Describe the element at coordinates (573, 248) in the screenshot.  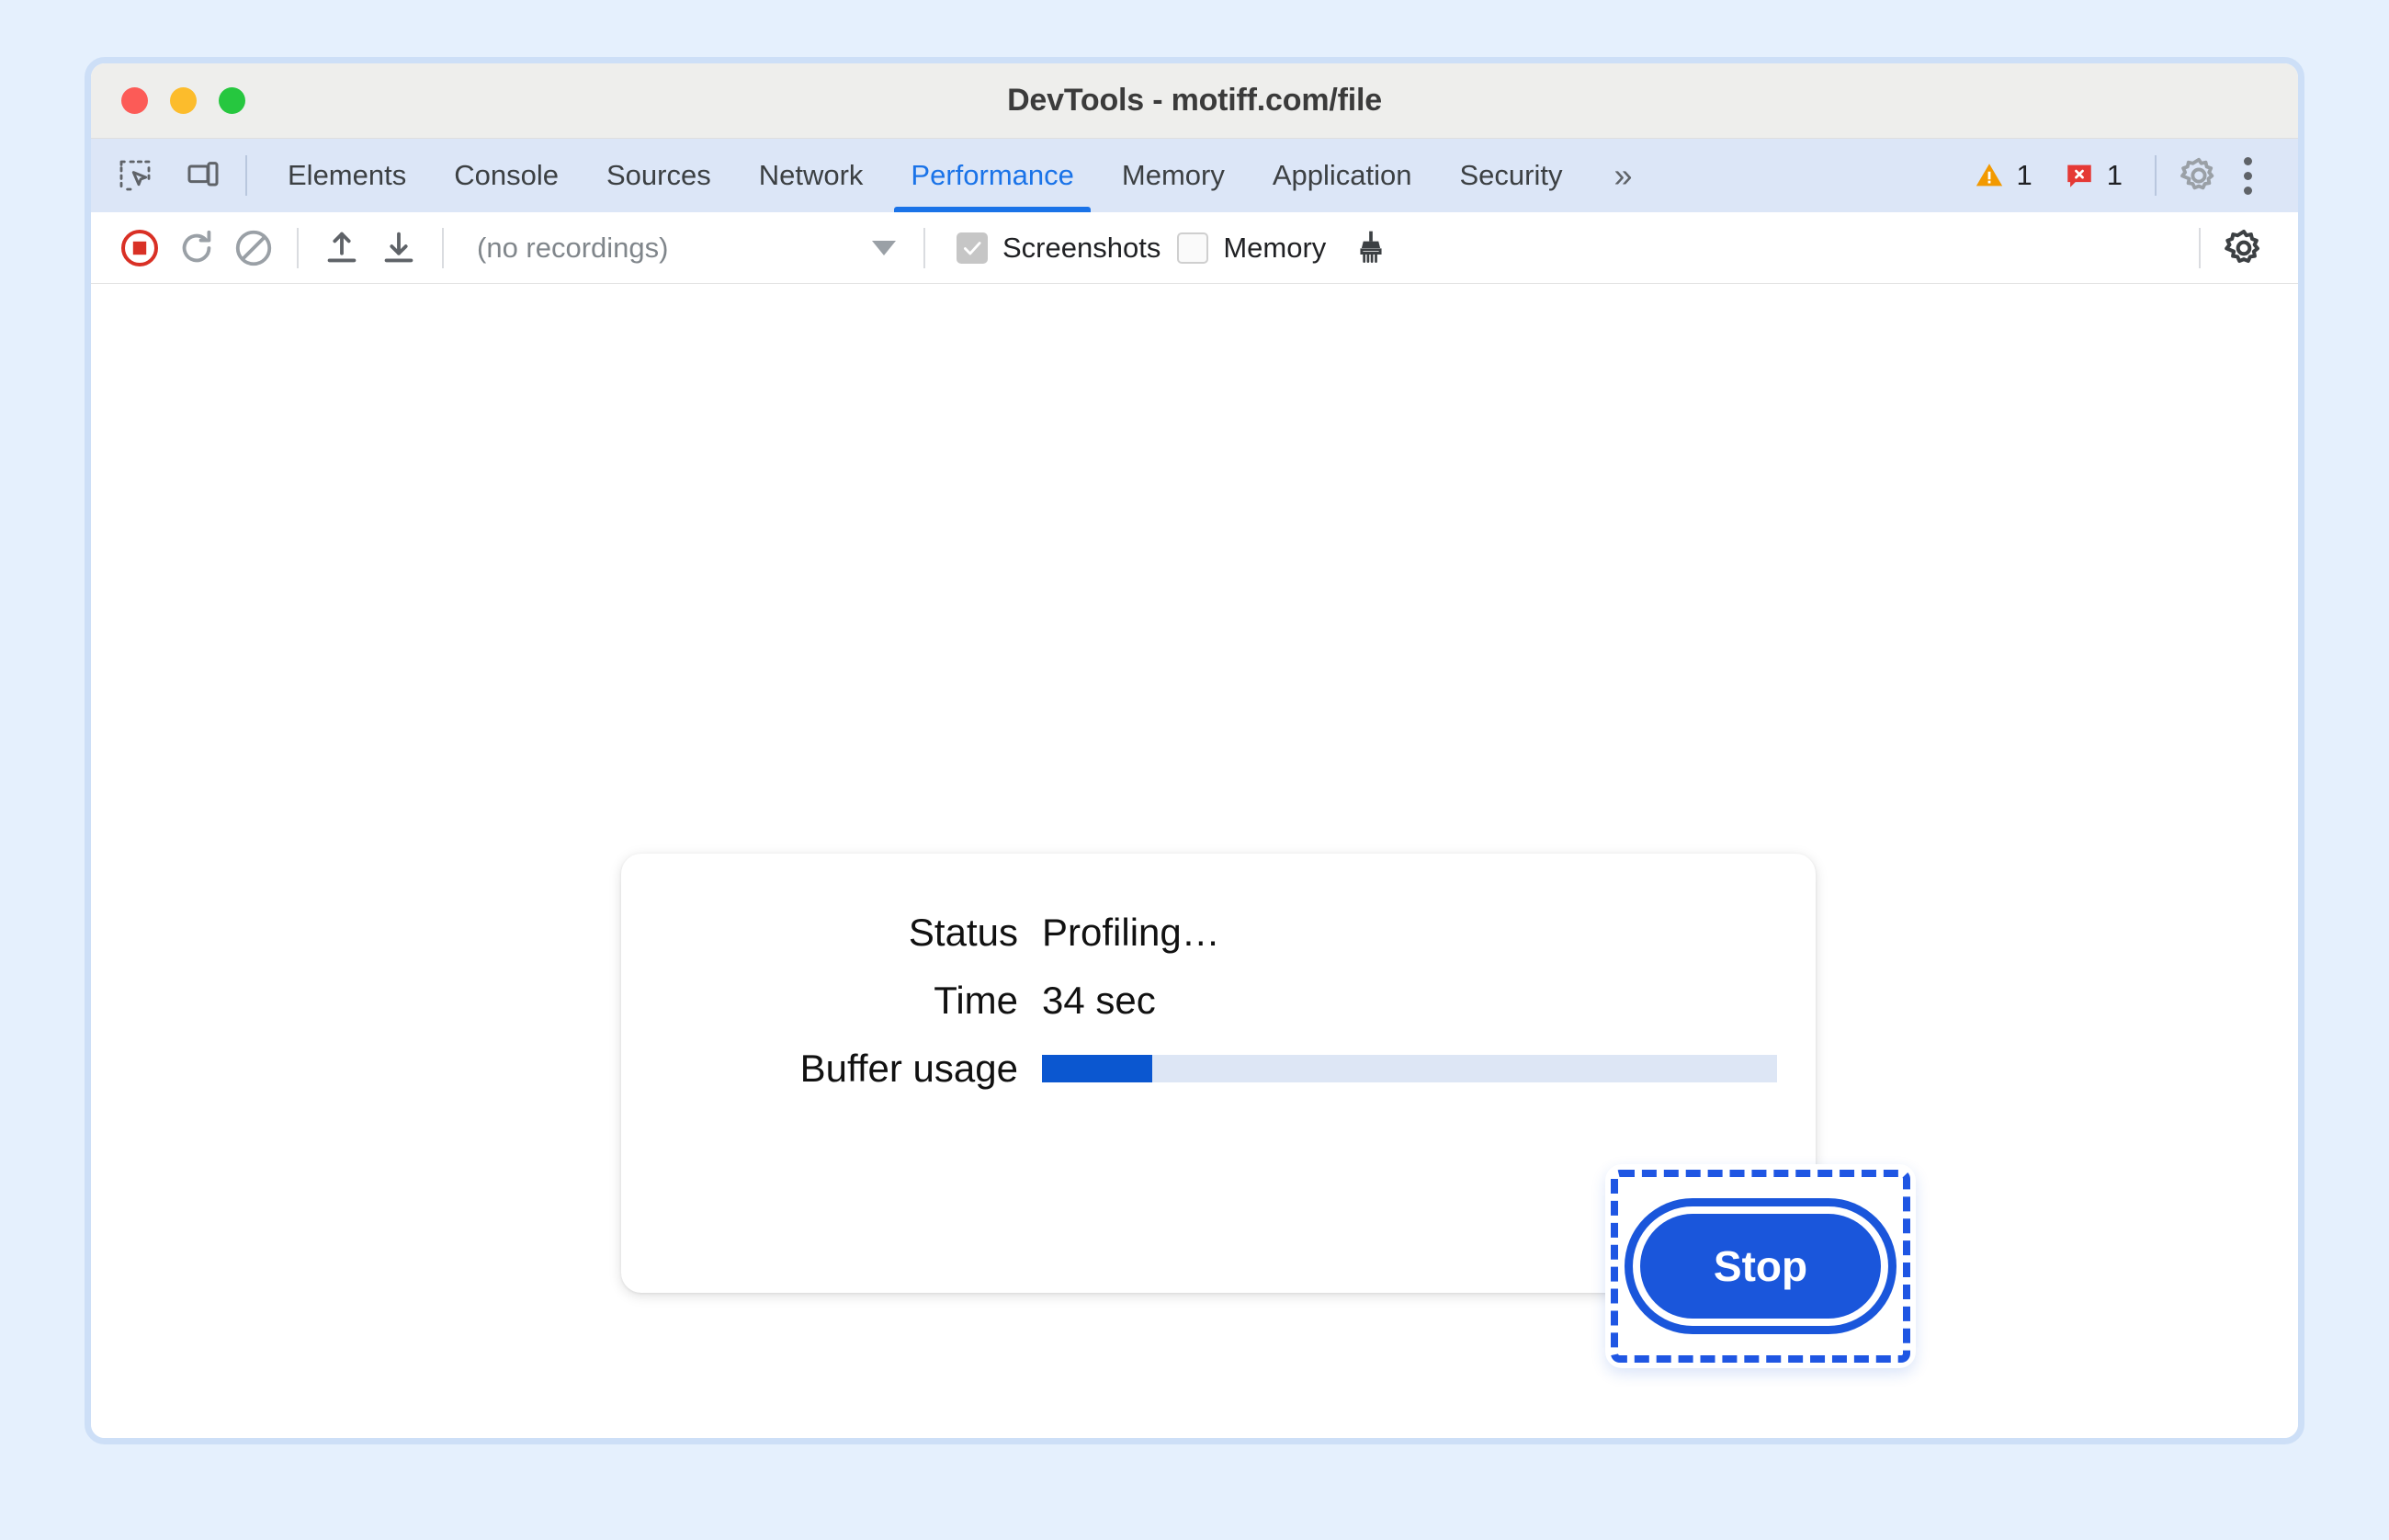
I see `recordings-dropdown-value: (no recordings)` at that location.